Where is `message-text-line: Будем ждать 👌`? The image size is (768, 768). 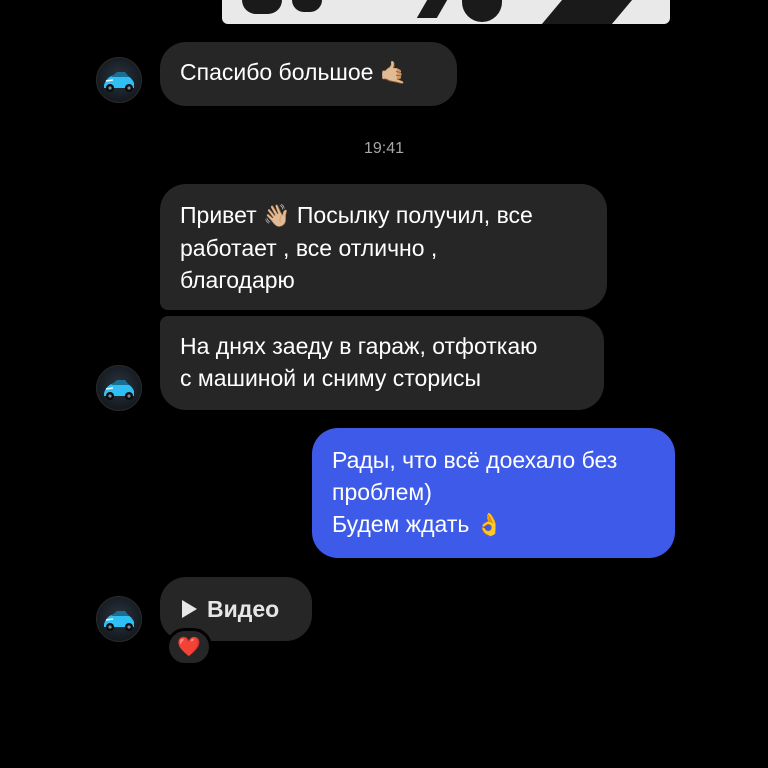 message-text-line: Будем ждать 👌 is located at coordinates (418, 524).